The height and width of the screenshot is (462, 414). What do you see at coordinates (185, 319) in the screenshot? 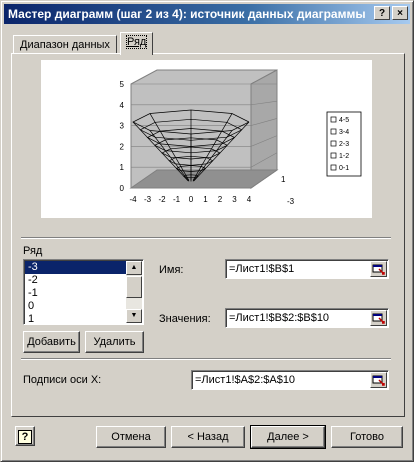
I see `values-label: Значения:` at bounding box center [185, 319].